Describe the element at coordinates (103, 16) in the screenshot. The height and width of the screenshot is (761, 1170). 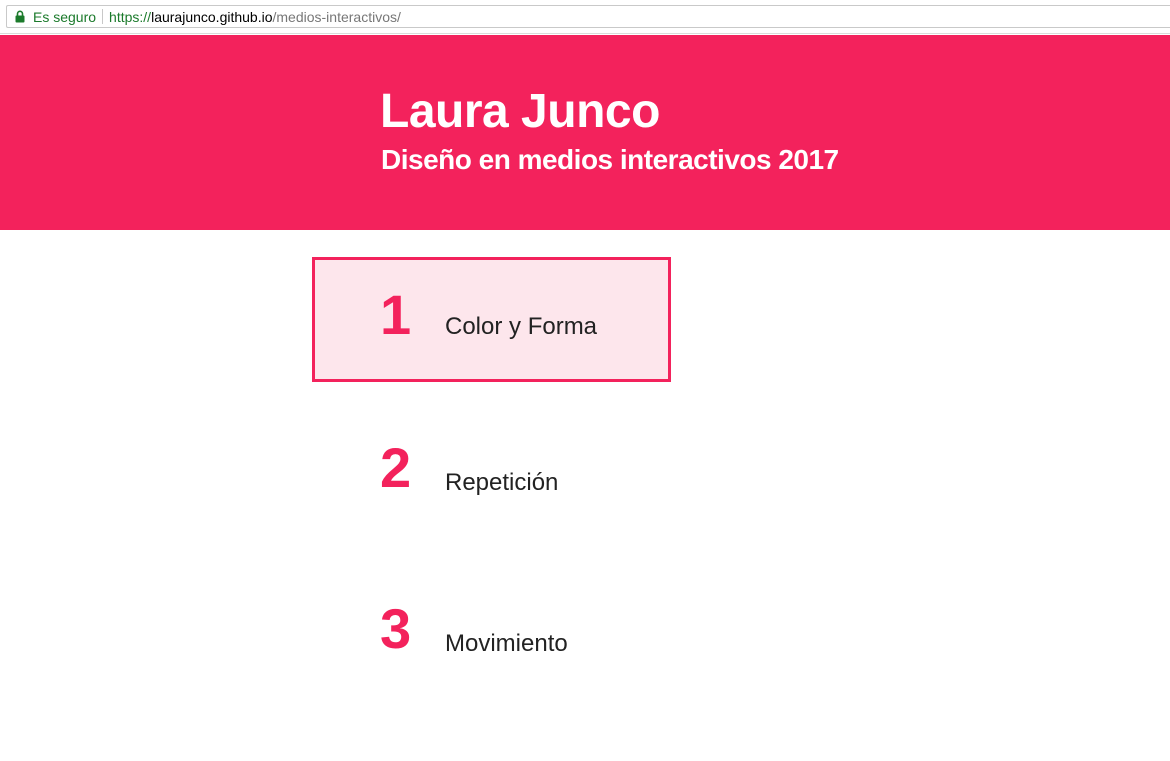
I see `address-separator` at that location.